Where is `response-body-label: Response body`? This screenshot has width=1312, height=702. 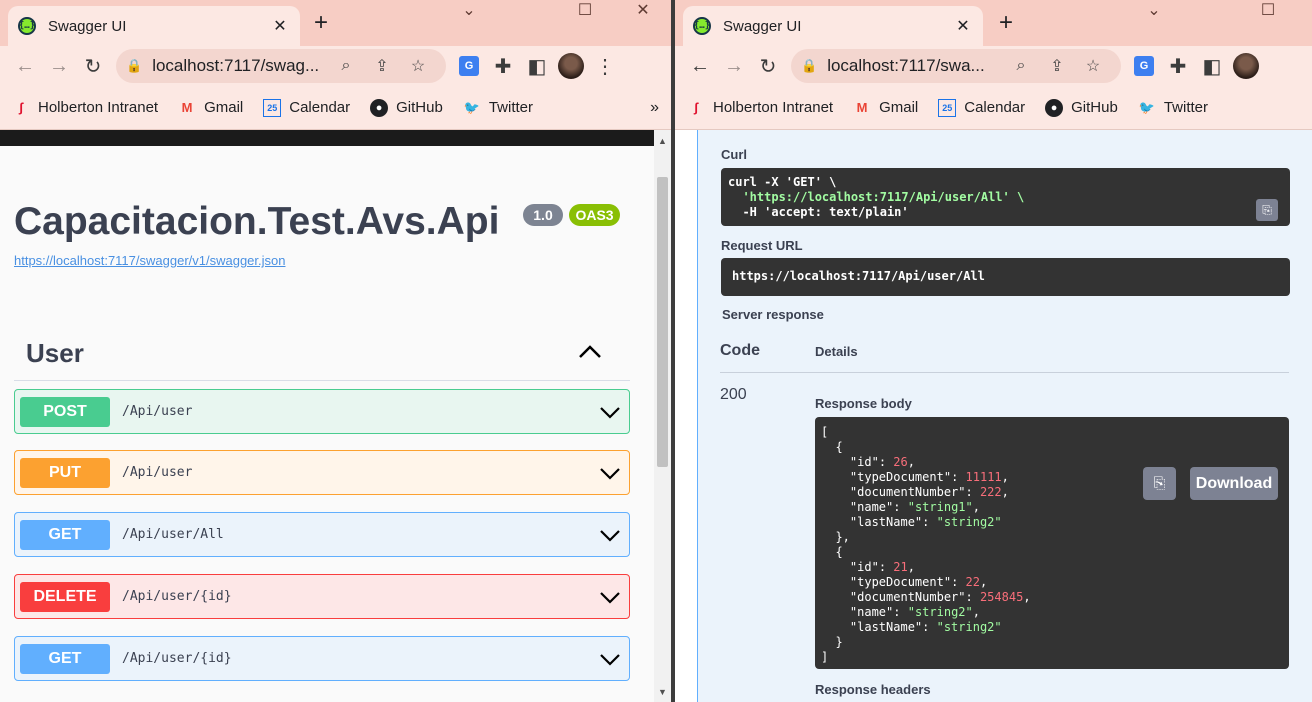 response-body-label: Response body is located at coordinates (863, 403).